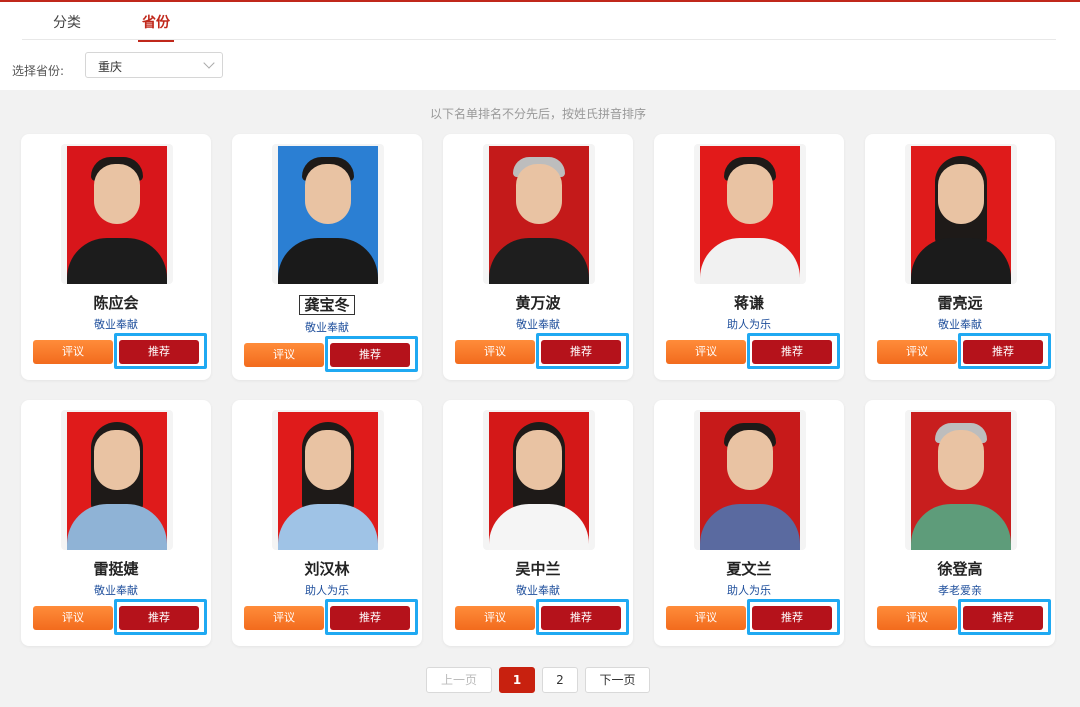 This screenshot has width=1080, height=707. What do you see at coordinates (327, 304) in the screenshot?
I see `candidate-name: 龚宝冬` at bounding box center [327, 304].